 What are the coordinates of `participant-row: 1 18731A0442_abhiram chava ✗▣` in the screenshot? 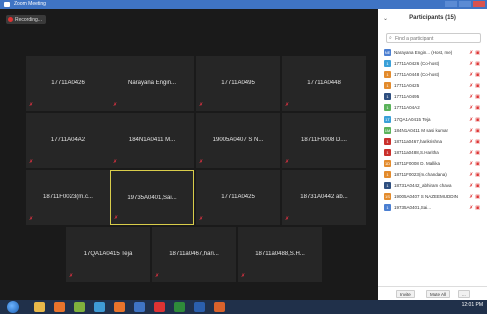 It's located at (432, 185).